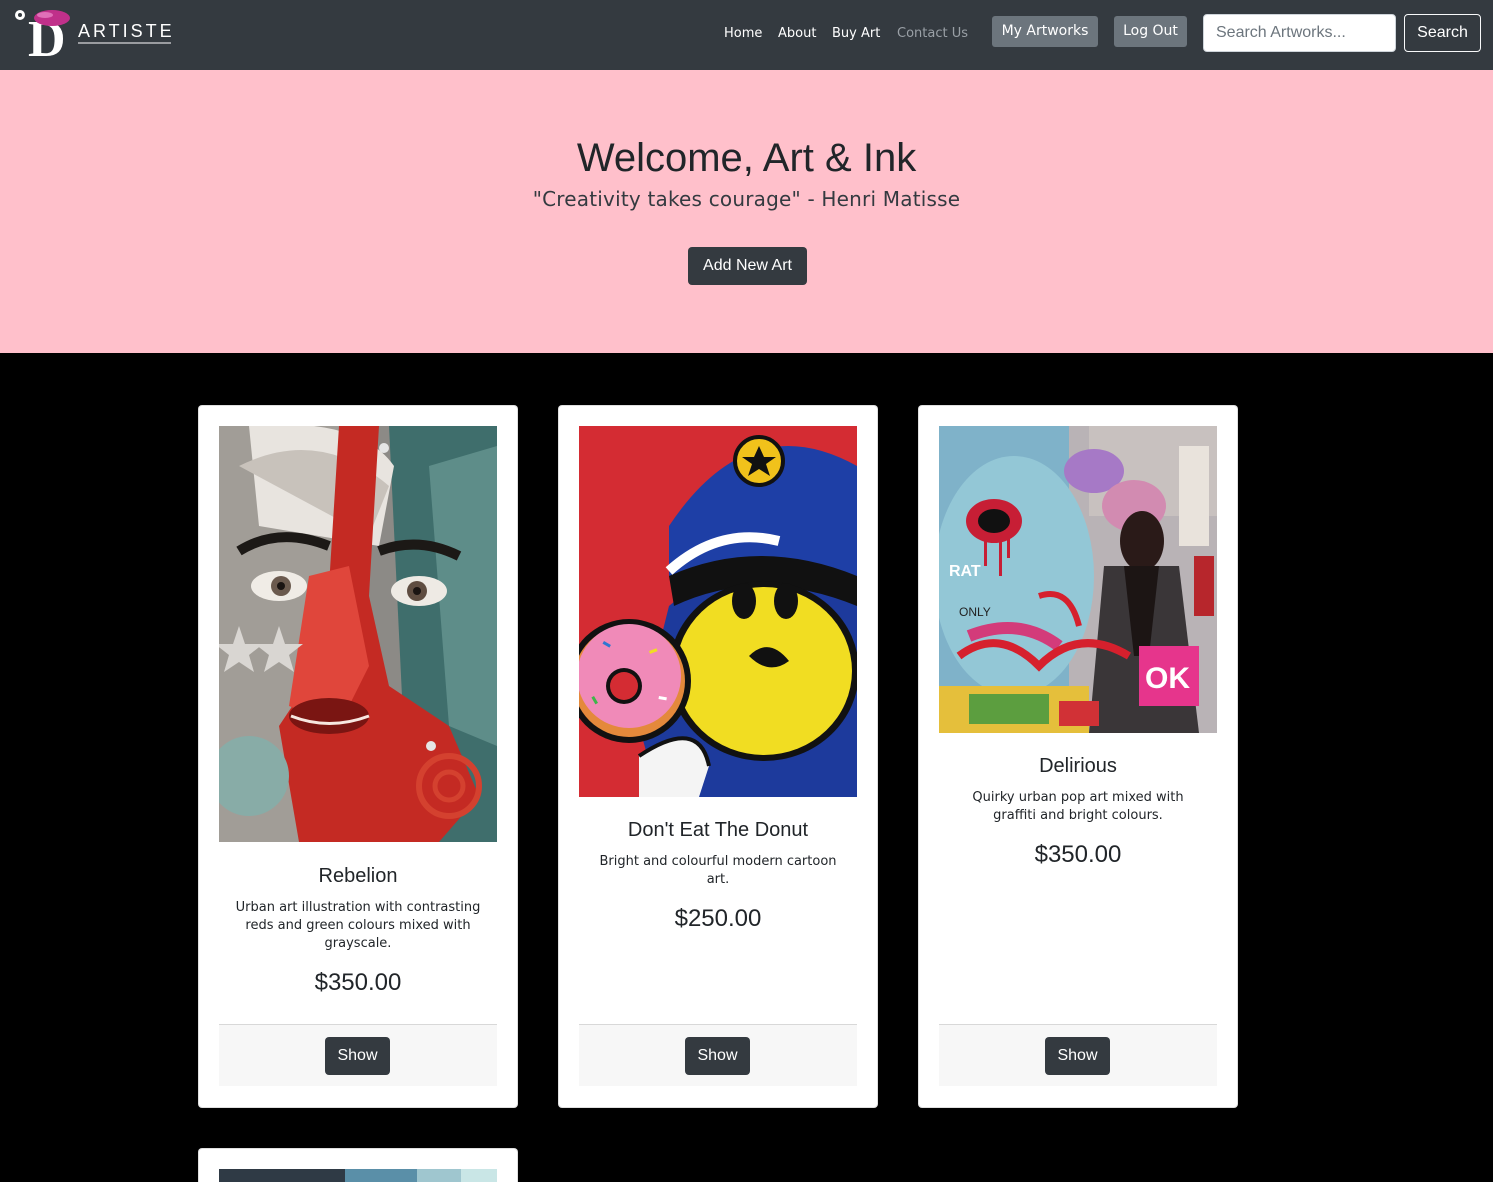 The width and height of the screenshot is (1493, 1182). I want to click on brand-text: ARTISTE, so click(126, 31).